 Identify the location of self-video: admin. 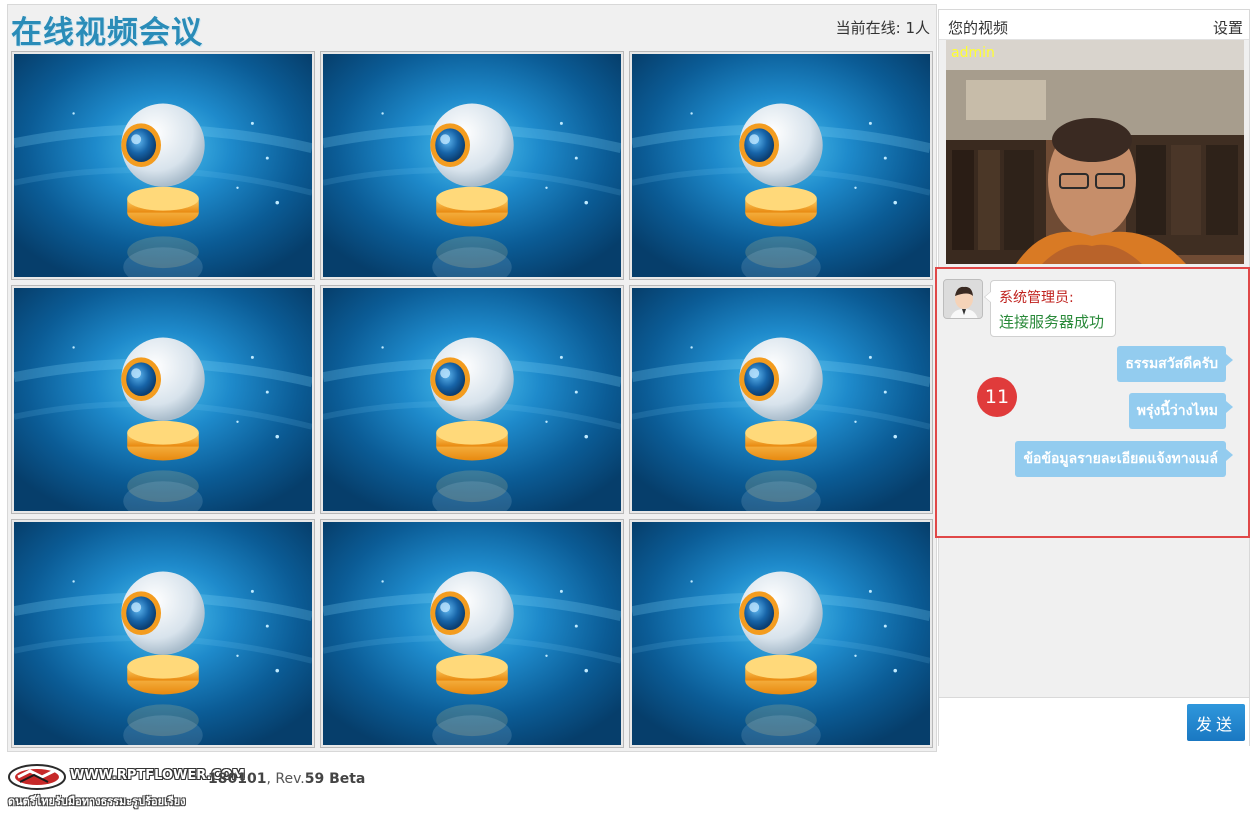
(1095, 152).